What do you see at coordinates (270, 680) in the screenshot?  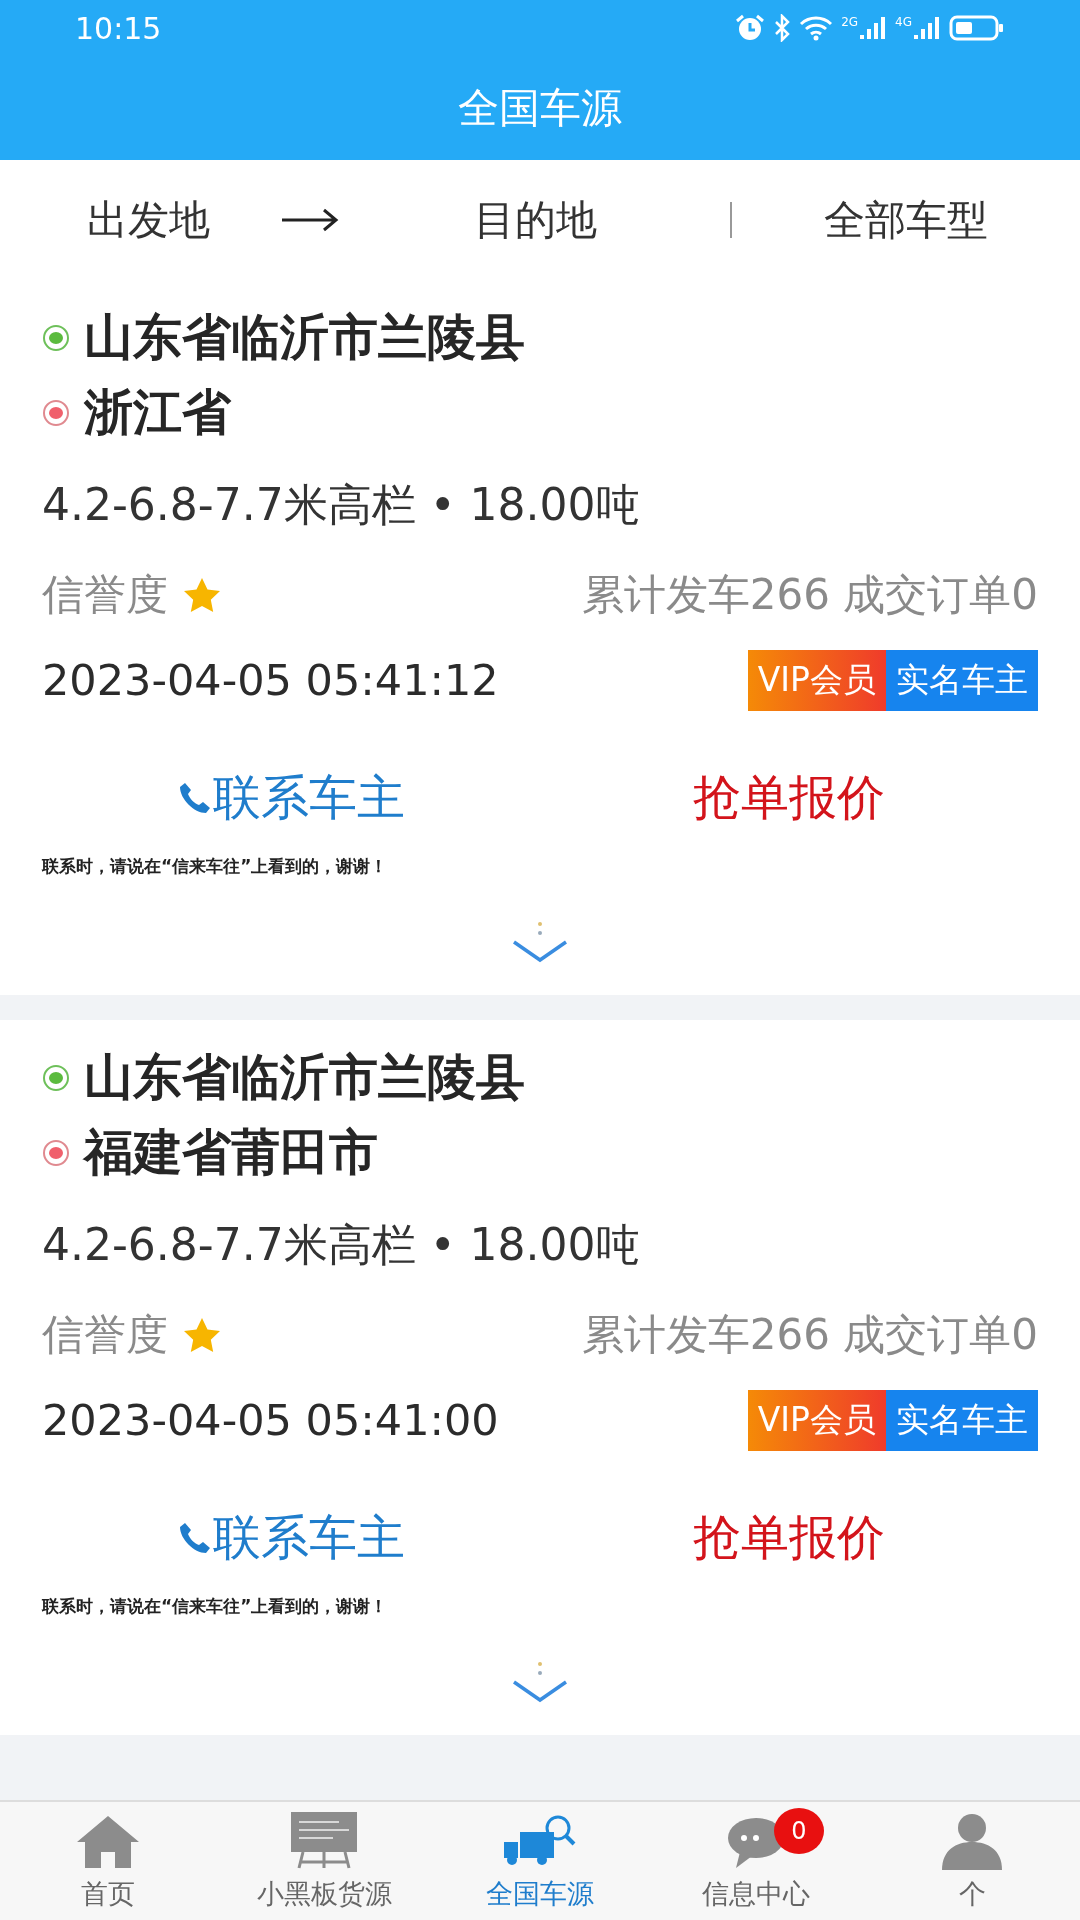 I see `post-time: 2023-04-05 05:41:12` at bounding box center [270, 680].